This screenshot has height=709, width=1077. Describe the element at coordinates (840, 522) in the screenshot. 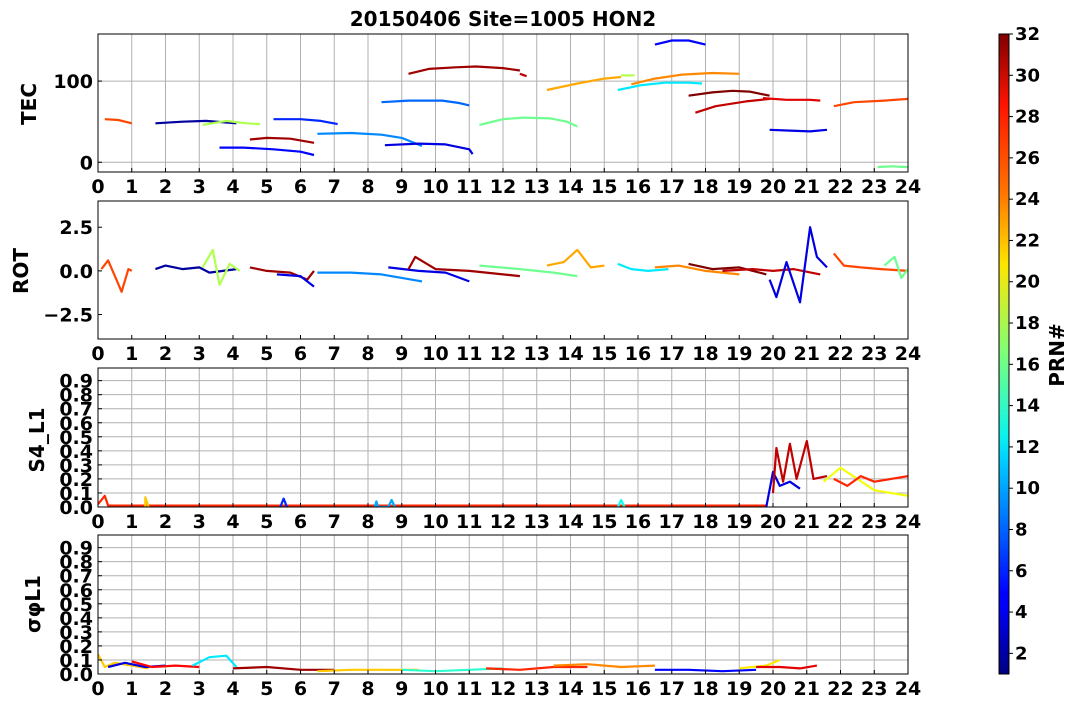

I see `s4-xtick-label: 22` at that location.